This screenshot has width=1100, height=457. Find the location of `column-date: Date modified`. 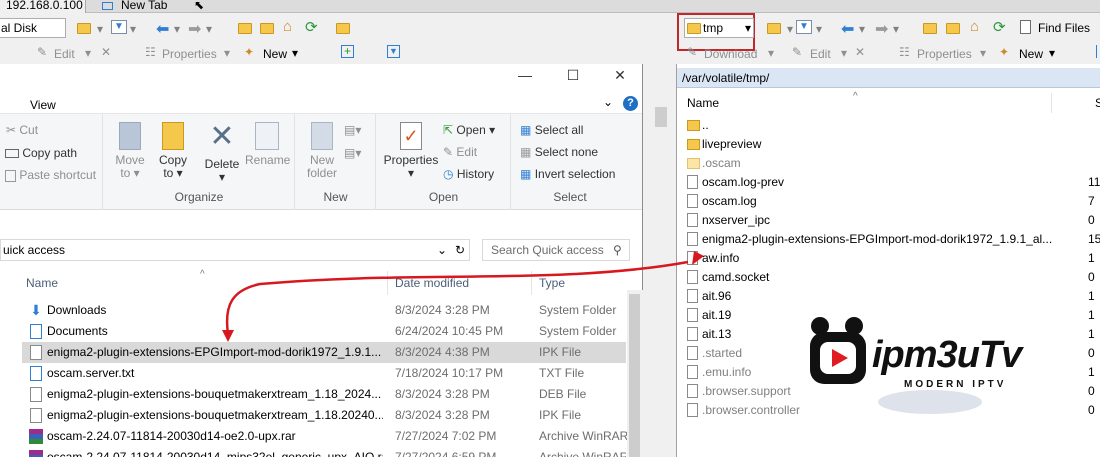

column-date: Date modified is located at coordinates (432, 283).